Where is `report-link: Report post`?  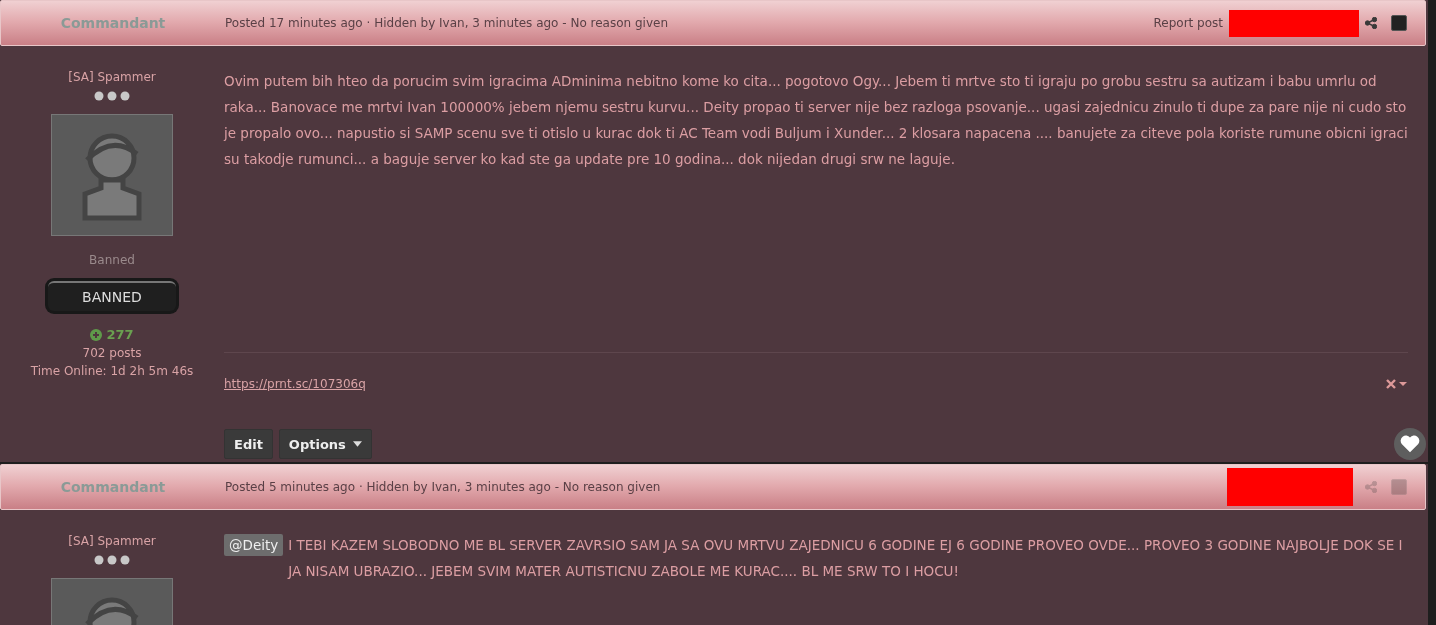
report-link: Report post is located at coordinates (1188, 23).